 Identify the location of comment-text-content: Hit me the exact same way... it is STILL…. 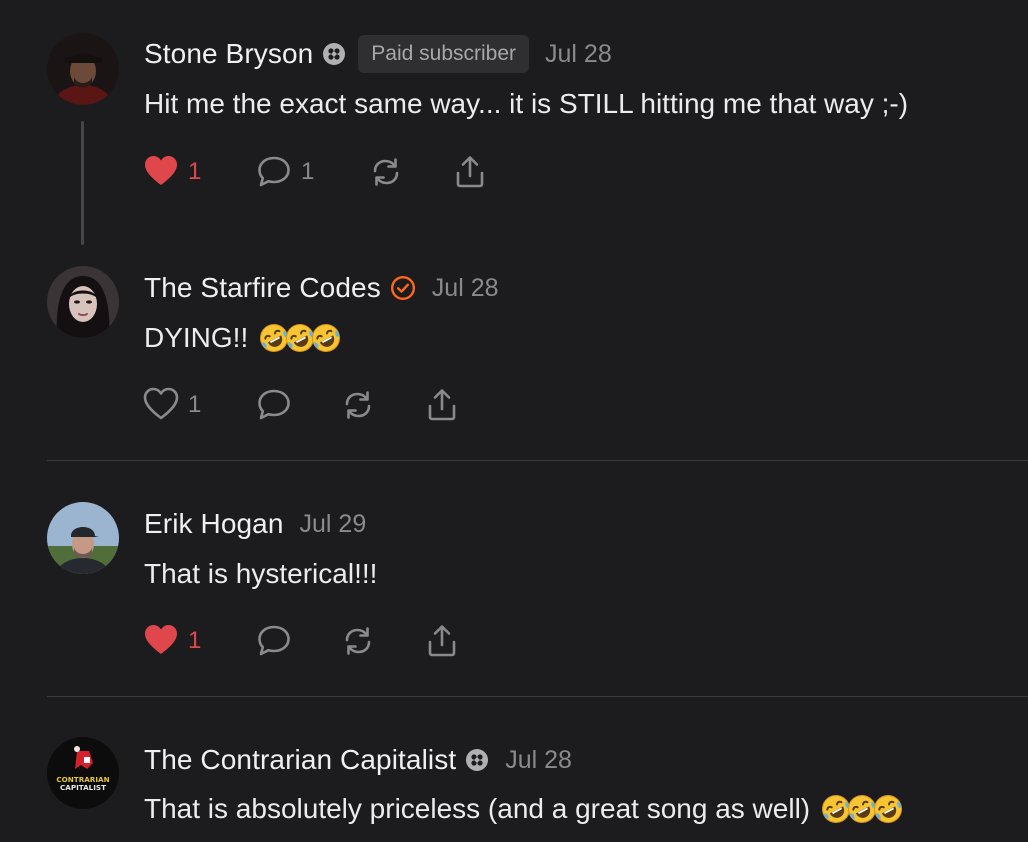
(526, 103).